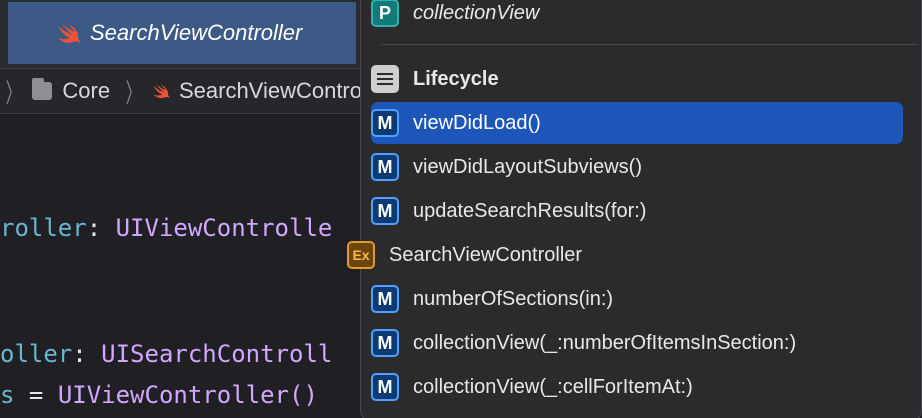  I want to click on menu-item-viewdidlayoutsubviews: M viewDidLayoutSubviews(), so click(637, 167).